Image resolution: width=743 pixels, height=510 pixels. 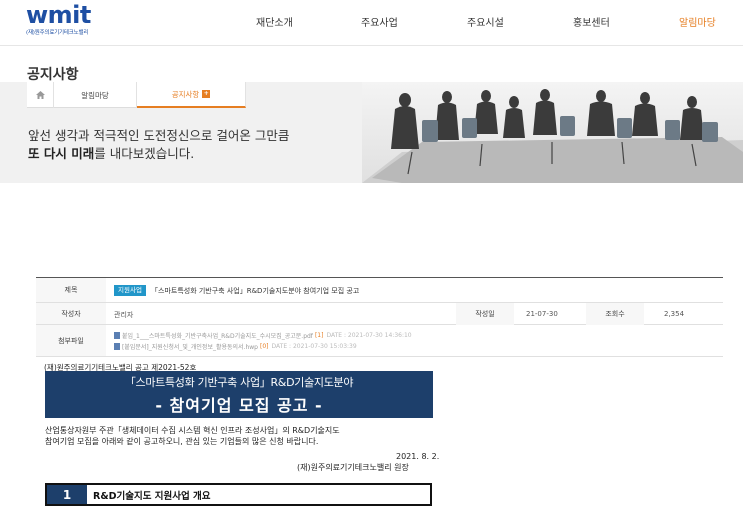 I want to click on label-title: 제목, so click(x=71, y=290).